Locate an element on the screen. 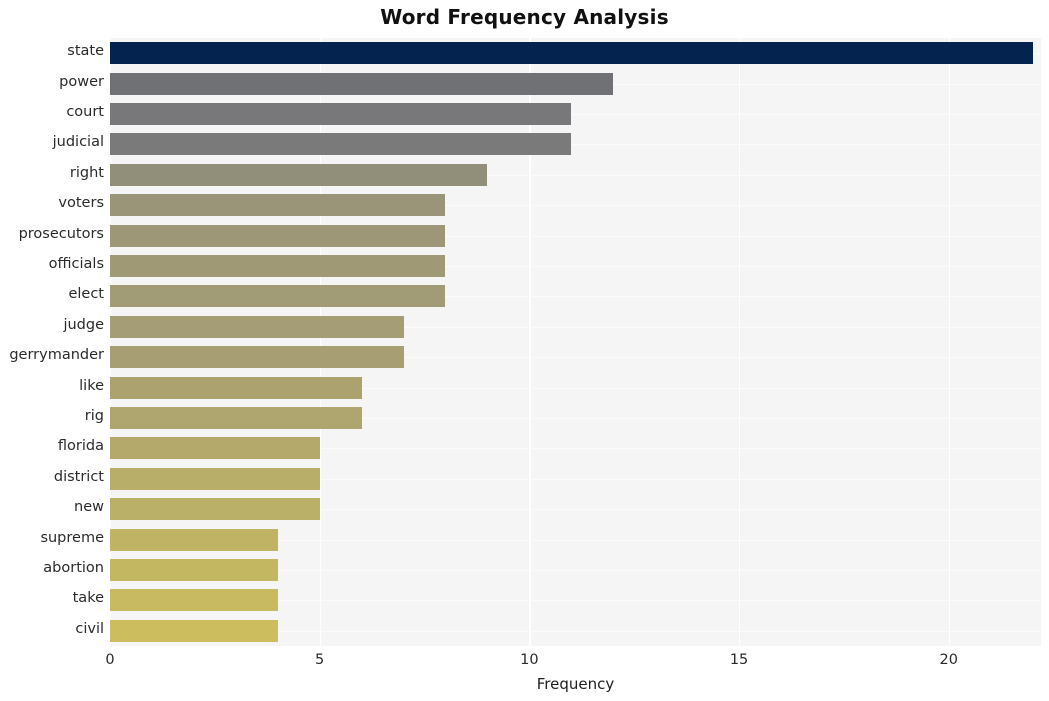  x-tick-label-5: 5 is located at coordinates (320, 660).